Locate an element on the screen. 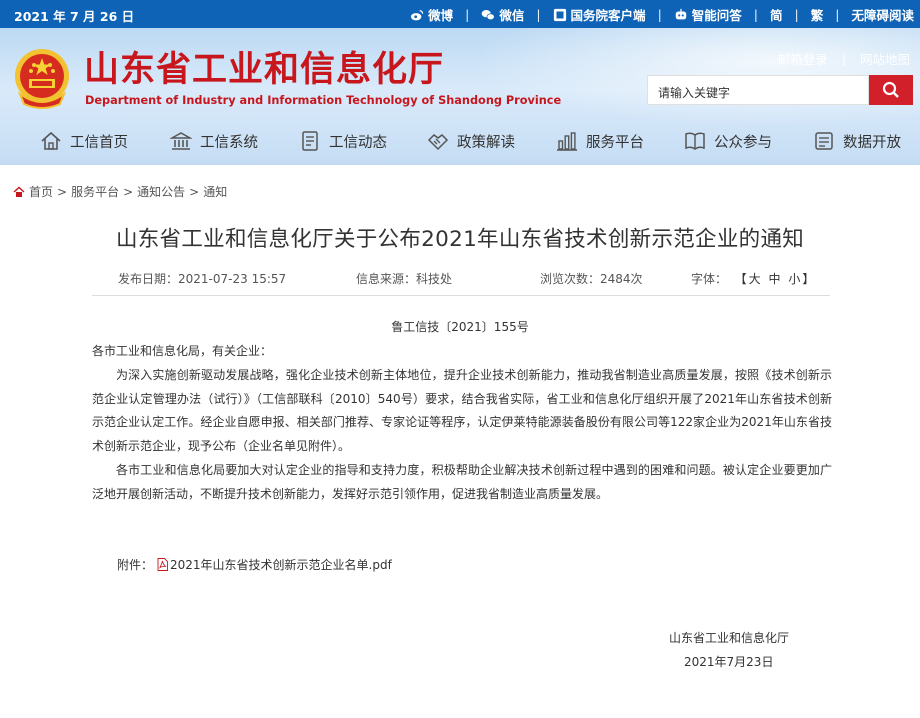 This screenshot has width=920, height=718. bar-chart-icon is located at coordinates (567, 141).